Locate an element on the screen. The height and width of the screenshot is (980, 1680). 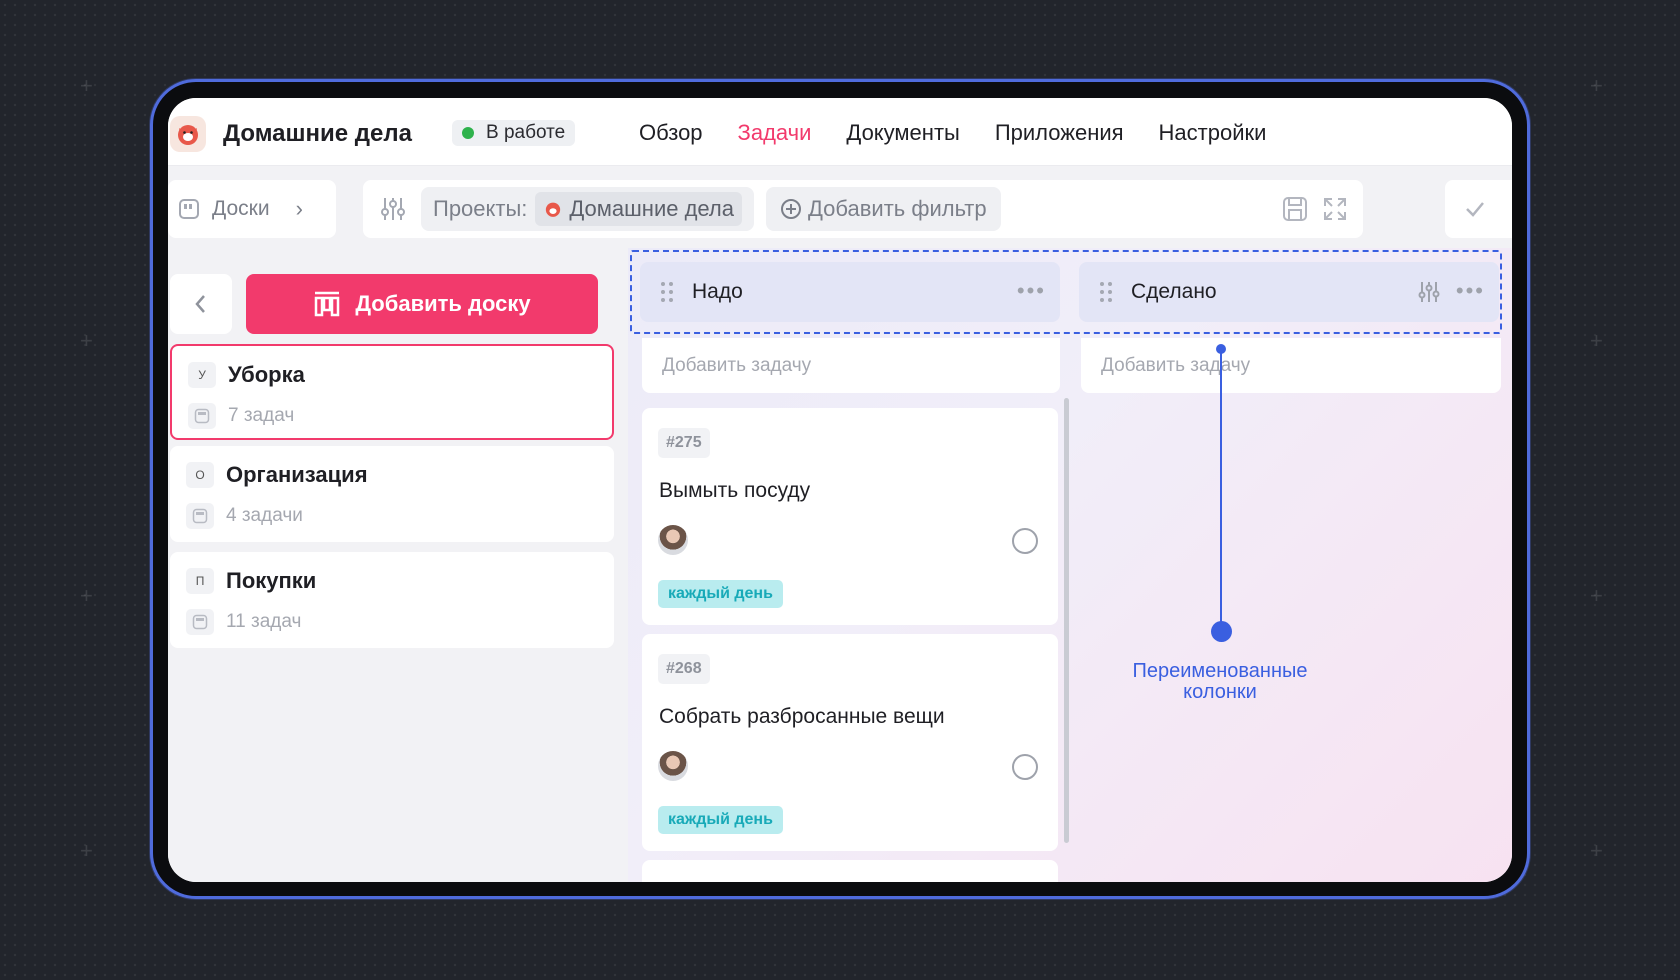
project-title: Домашние дела is located at coordinates (317, 133).